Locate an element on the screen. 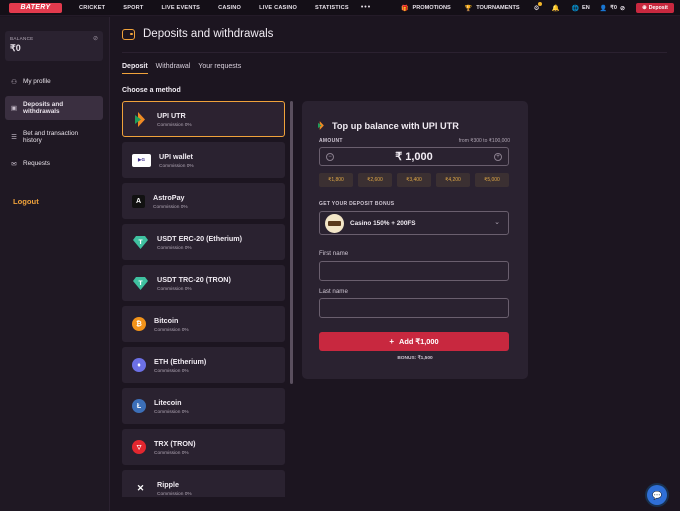 This screenshot has height=511, width=680. language-selector: 🌐 EN is located at coordinates (581, 8).